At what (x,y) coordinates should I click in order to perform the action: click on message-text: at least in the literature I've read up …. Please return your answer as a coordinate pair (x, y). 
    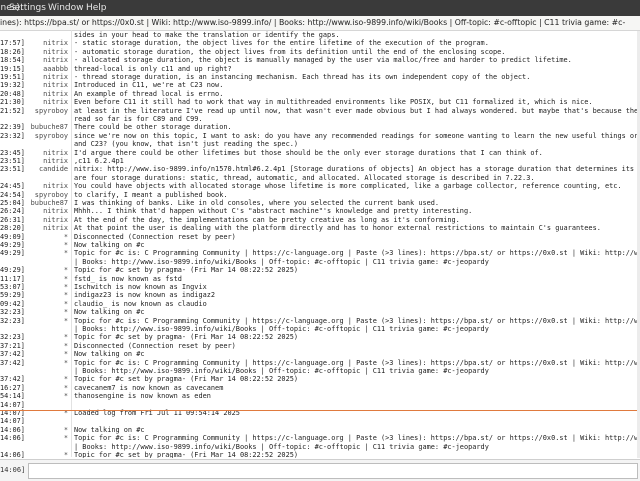
    Looking at the image, I should click on (357, 110).